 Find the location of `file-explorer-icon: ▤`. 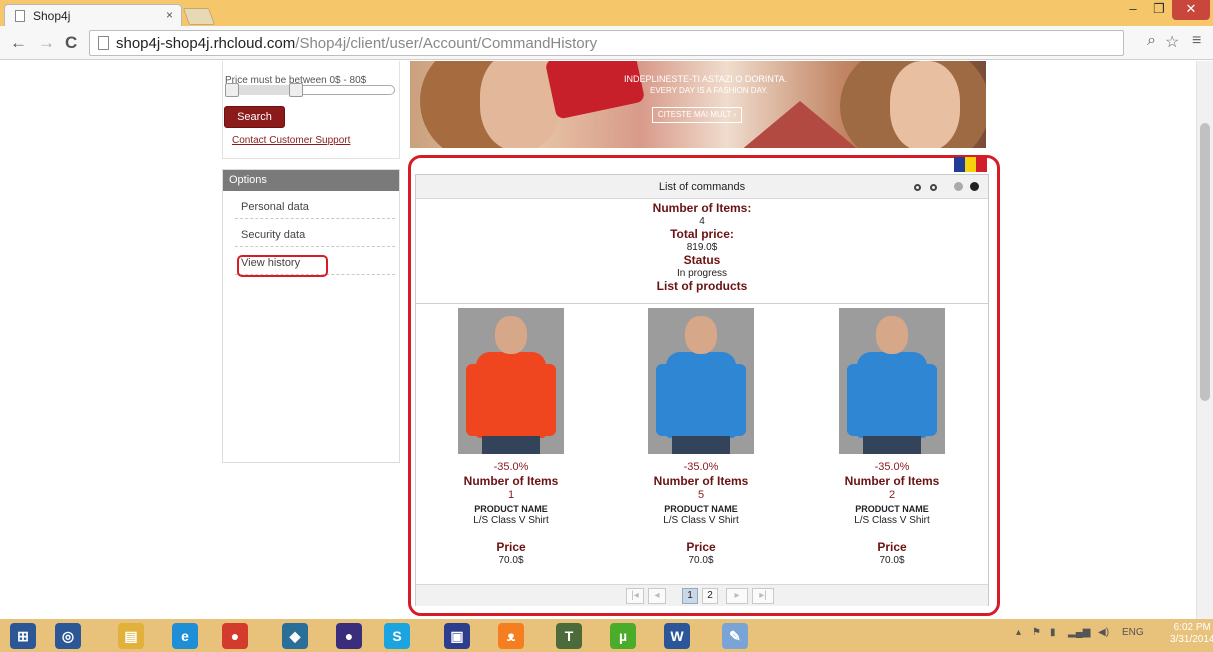

file-explorer-icon: ▤ is located at coordinates (131, 636).